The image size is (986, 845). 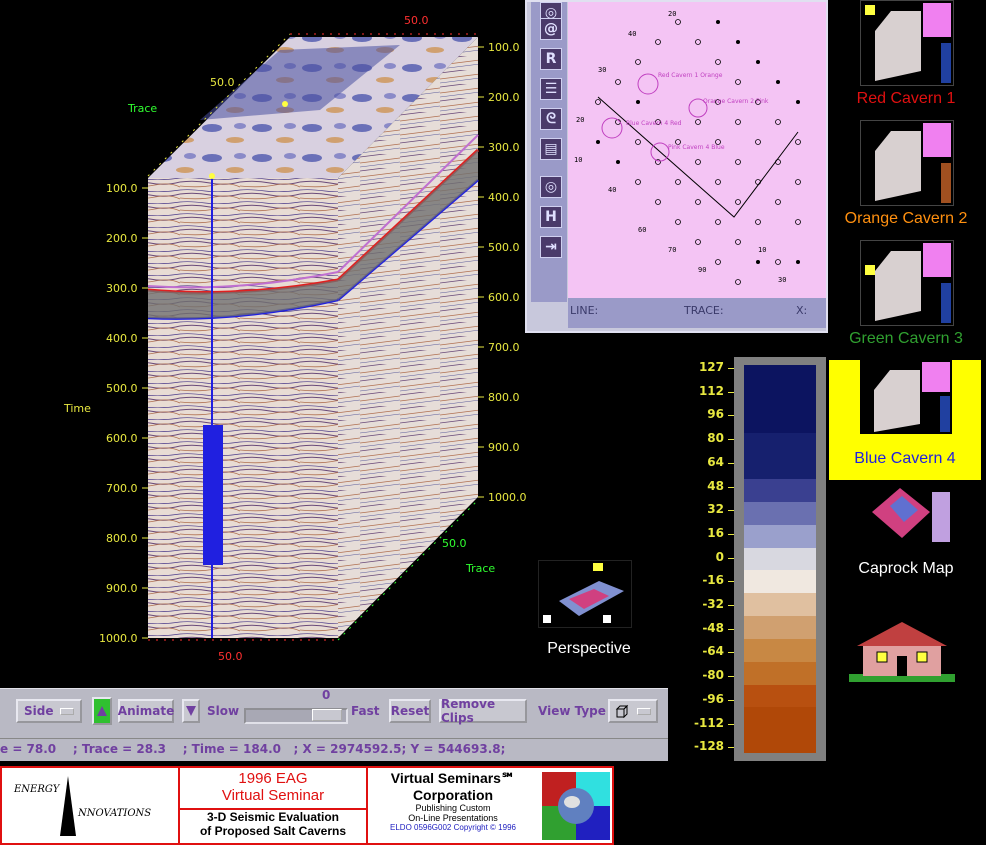 What do you see at coordinates (704, 310) in the screenshot?
I see `map-trace-label: TRACE:` at bounding box center [704, 310].